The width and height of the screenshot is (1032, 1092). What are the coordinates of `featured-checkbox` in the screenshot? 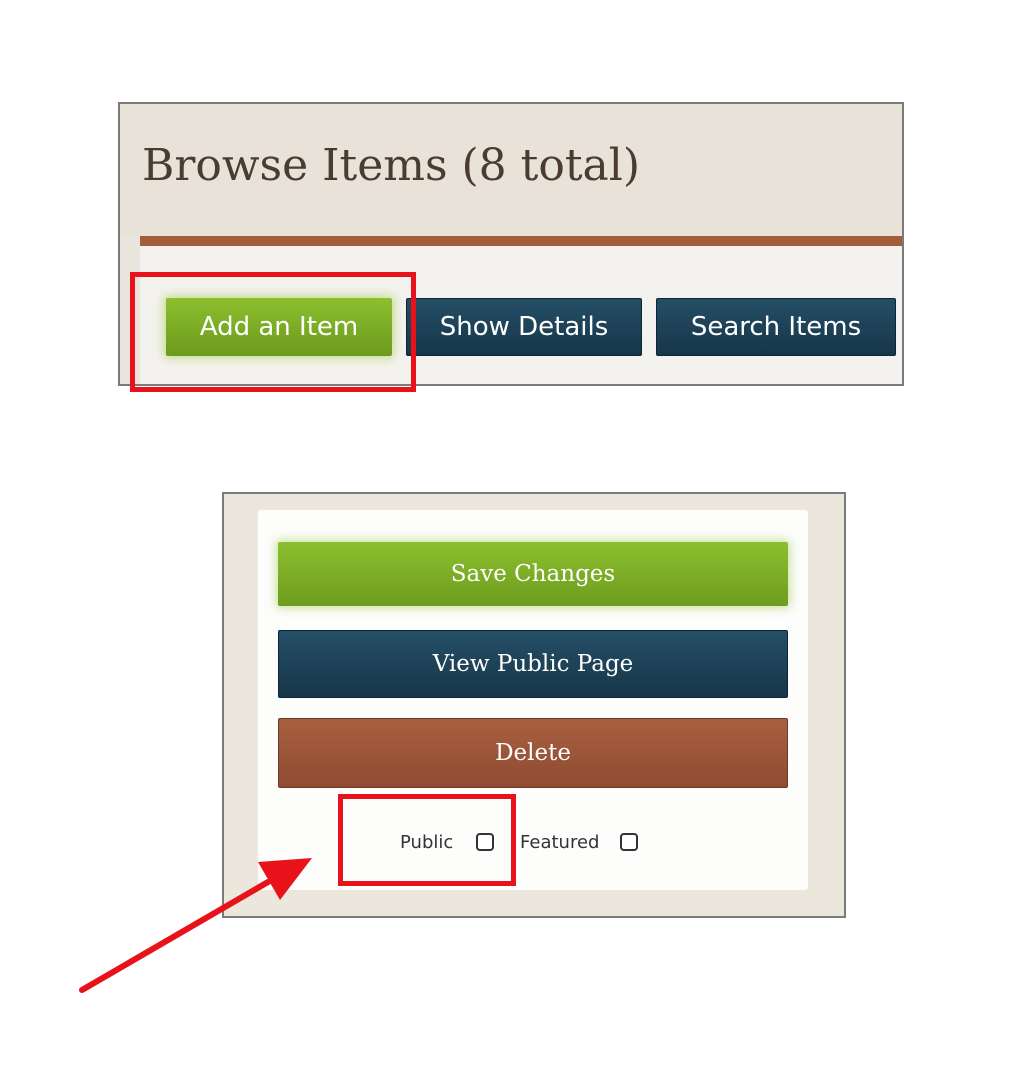 It's located at (629, 842).